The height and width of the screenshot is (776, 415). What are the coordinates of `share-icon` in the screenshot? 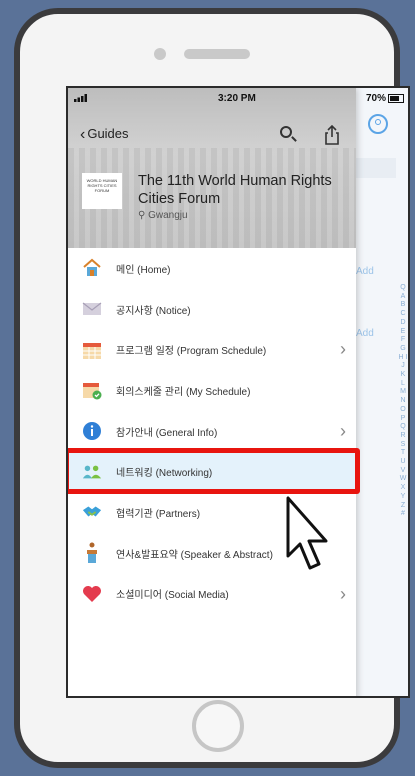 It's located at (332, 135).